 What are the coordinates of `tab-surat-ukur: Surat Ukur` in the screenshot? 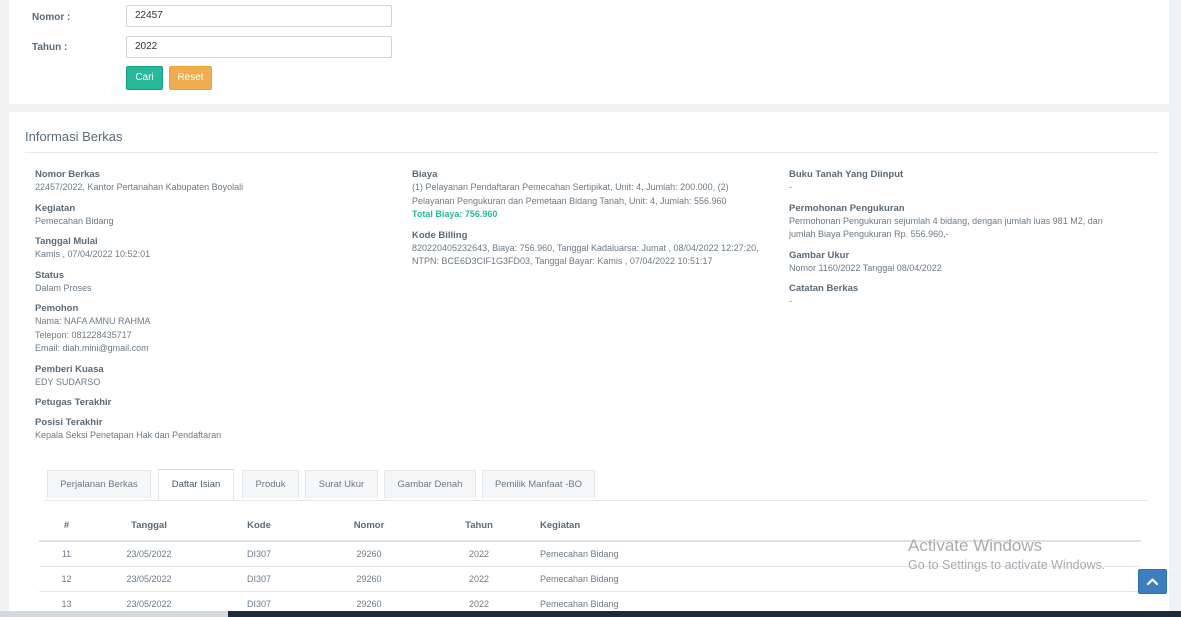 It's located at (341, 484).